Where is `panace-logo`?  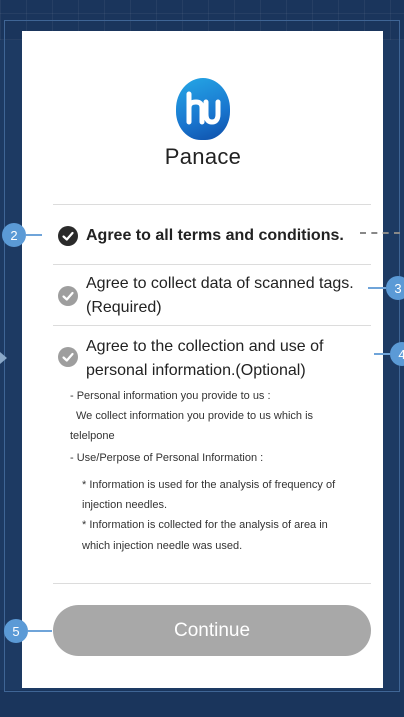
panace-logo is located at coordinates (203, 109).